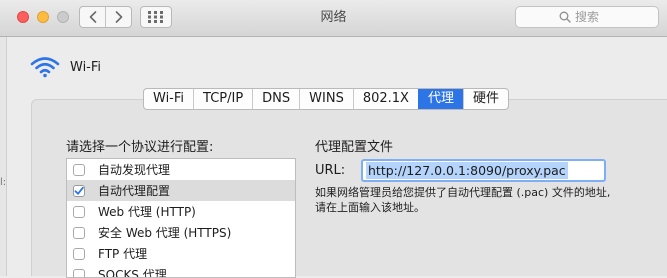 This screenshot has height=278, width=667. I want to click on protocol-heading: 请选择一个协议进行配置:, so click(139, 145).